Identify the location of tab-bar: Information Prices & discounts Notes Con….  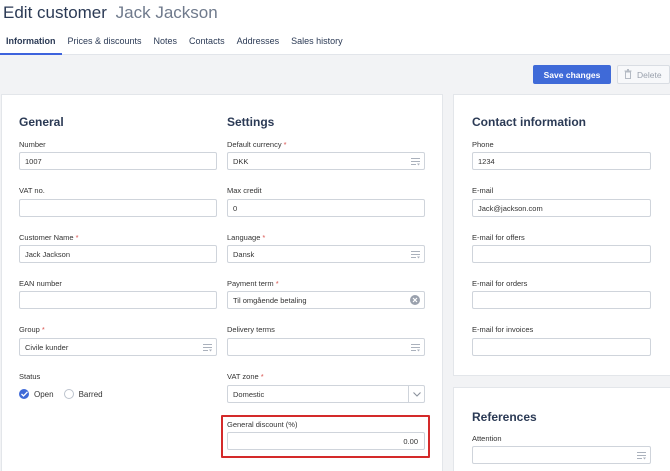
(174, 45).